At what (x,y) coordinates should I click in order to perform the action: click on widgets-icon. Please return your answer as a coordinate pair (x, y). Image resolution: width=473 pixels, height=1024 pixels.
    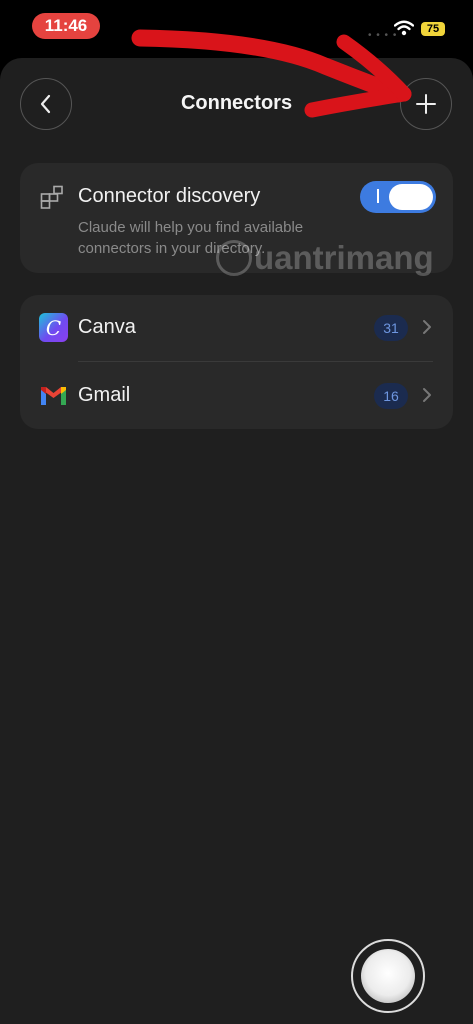
    Looking at the image, I should click on (51, 197).